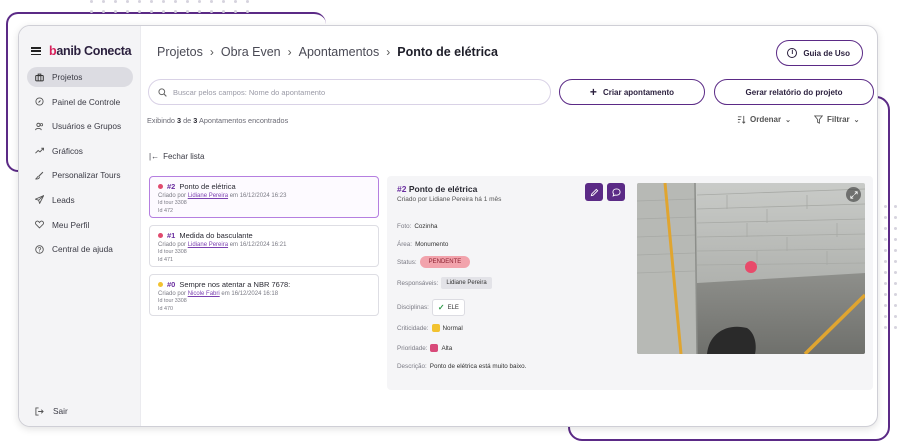 This screenshot has width=900, height=442. Describe the element at coordinates (251, 52) in the screenshot. I see `breadcrumb-obra: Obra Even` at that location.